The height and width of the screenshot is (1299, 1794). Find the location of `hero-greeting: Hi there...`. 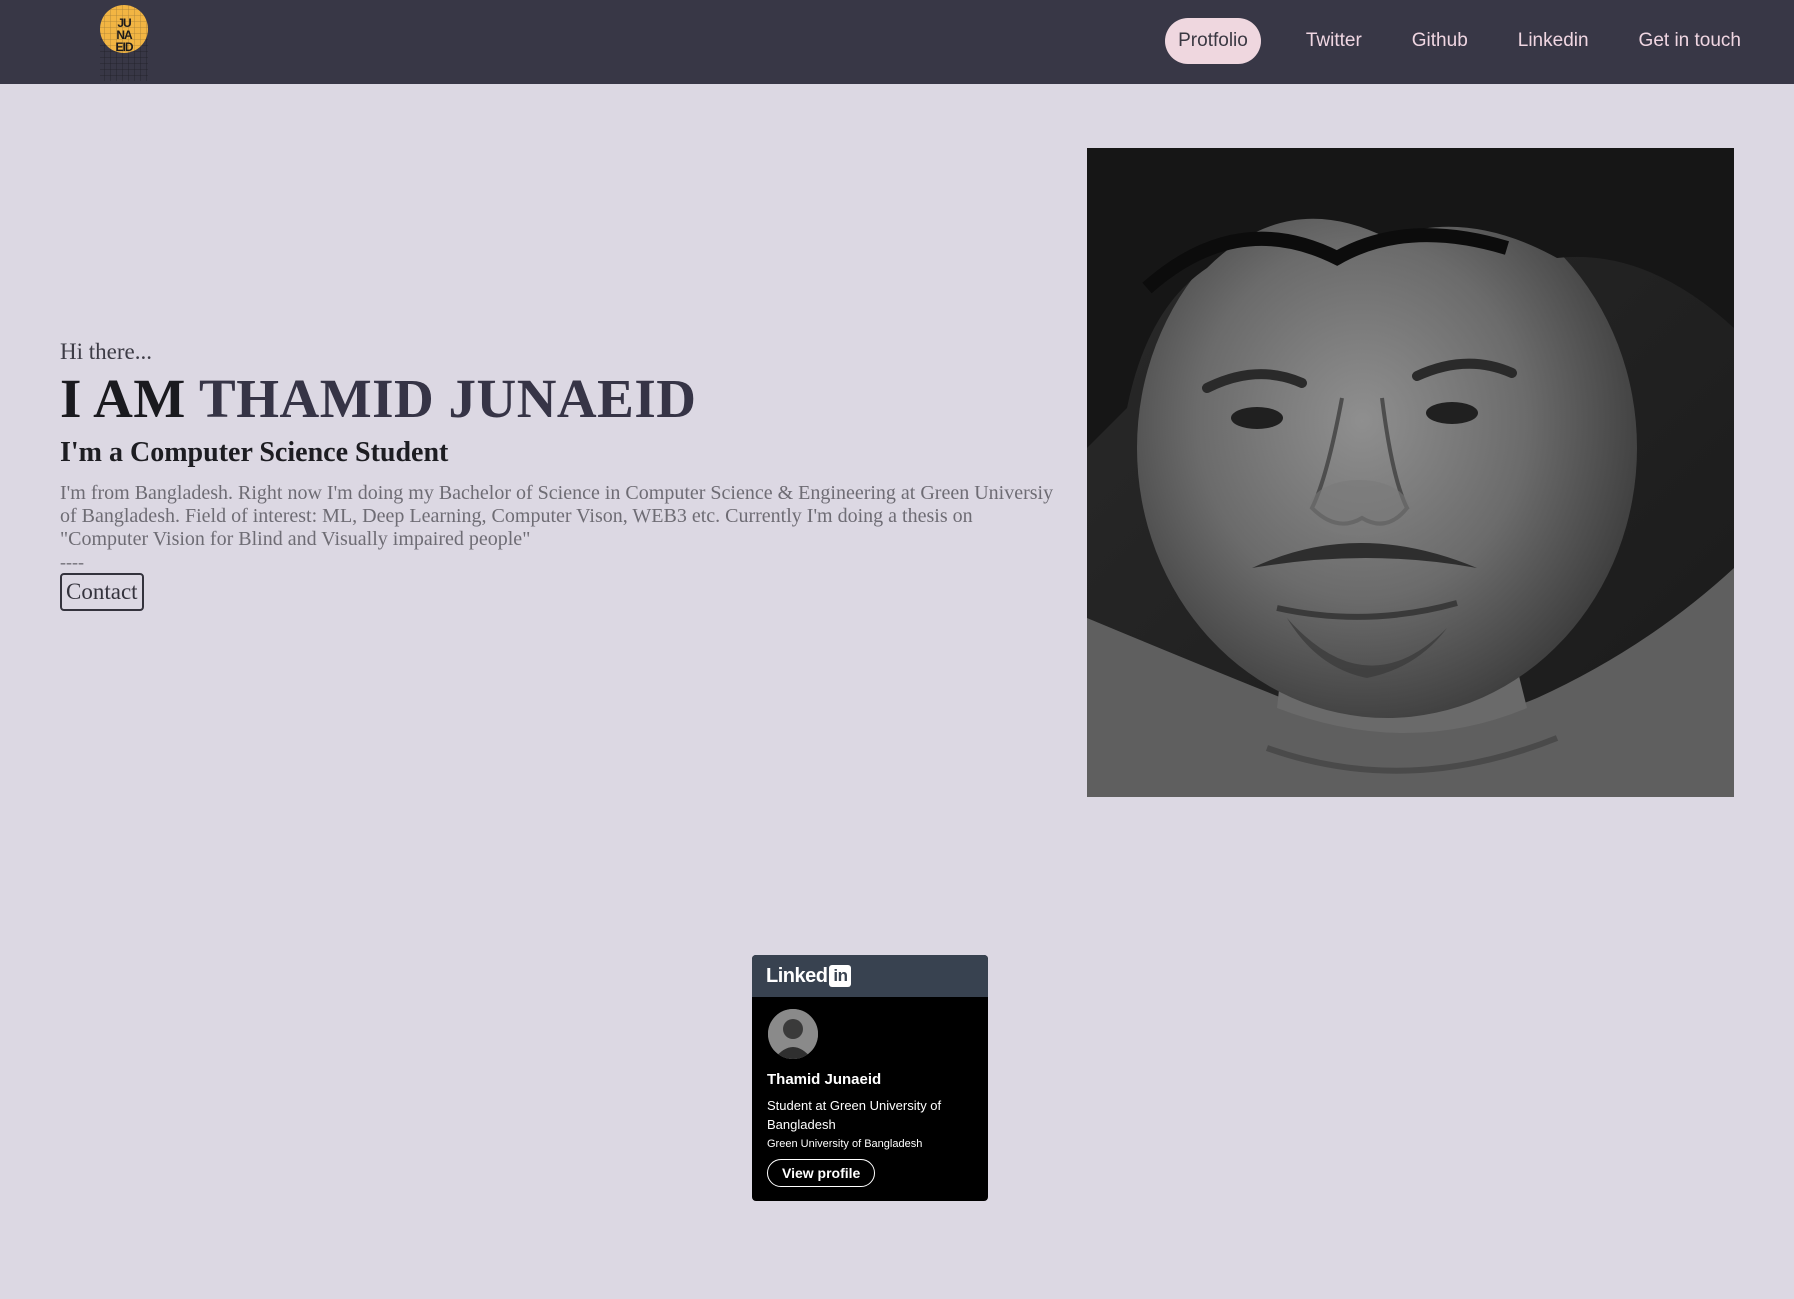

hero-greeting: Hi there... is located at coordinates (106, 351).